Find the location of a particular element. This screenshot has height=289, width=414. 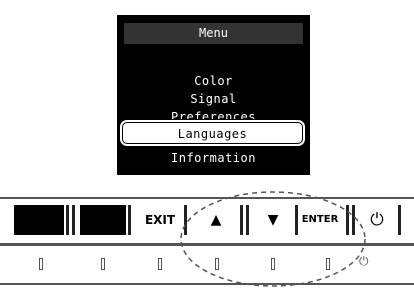

menu-item-languages: Languages is located at coordinates (212, 133).